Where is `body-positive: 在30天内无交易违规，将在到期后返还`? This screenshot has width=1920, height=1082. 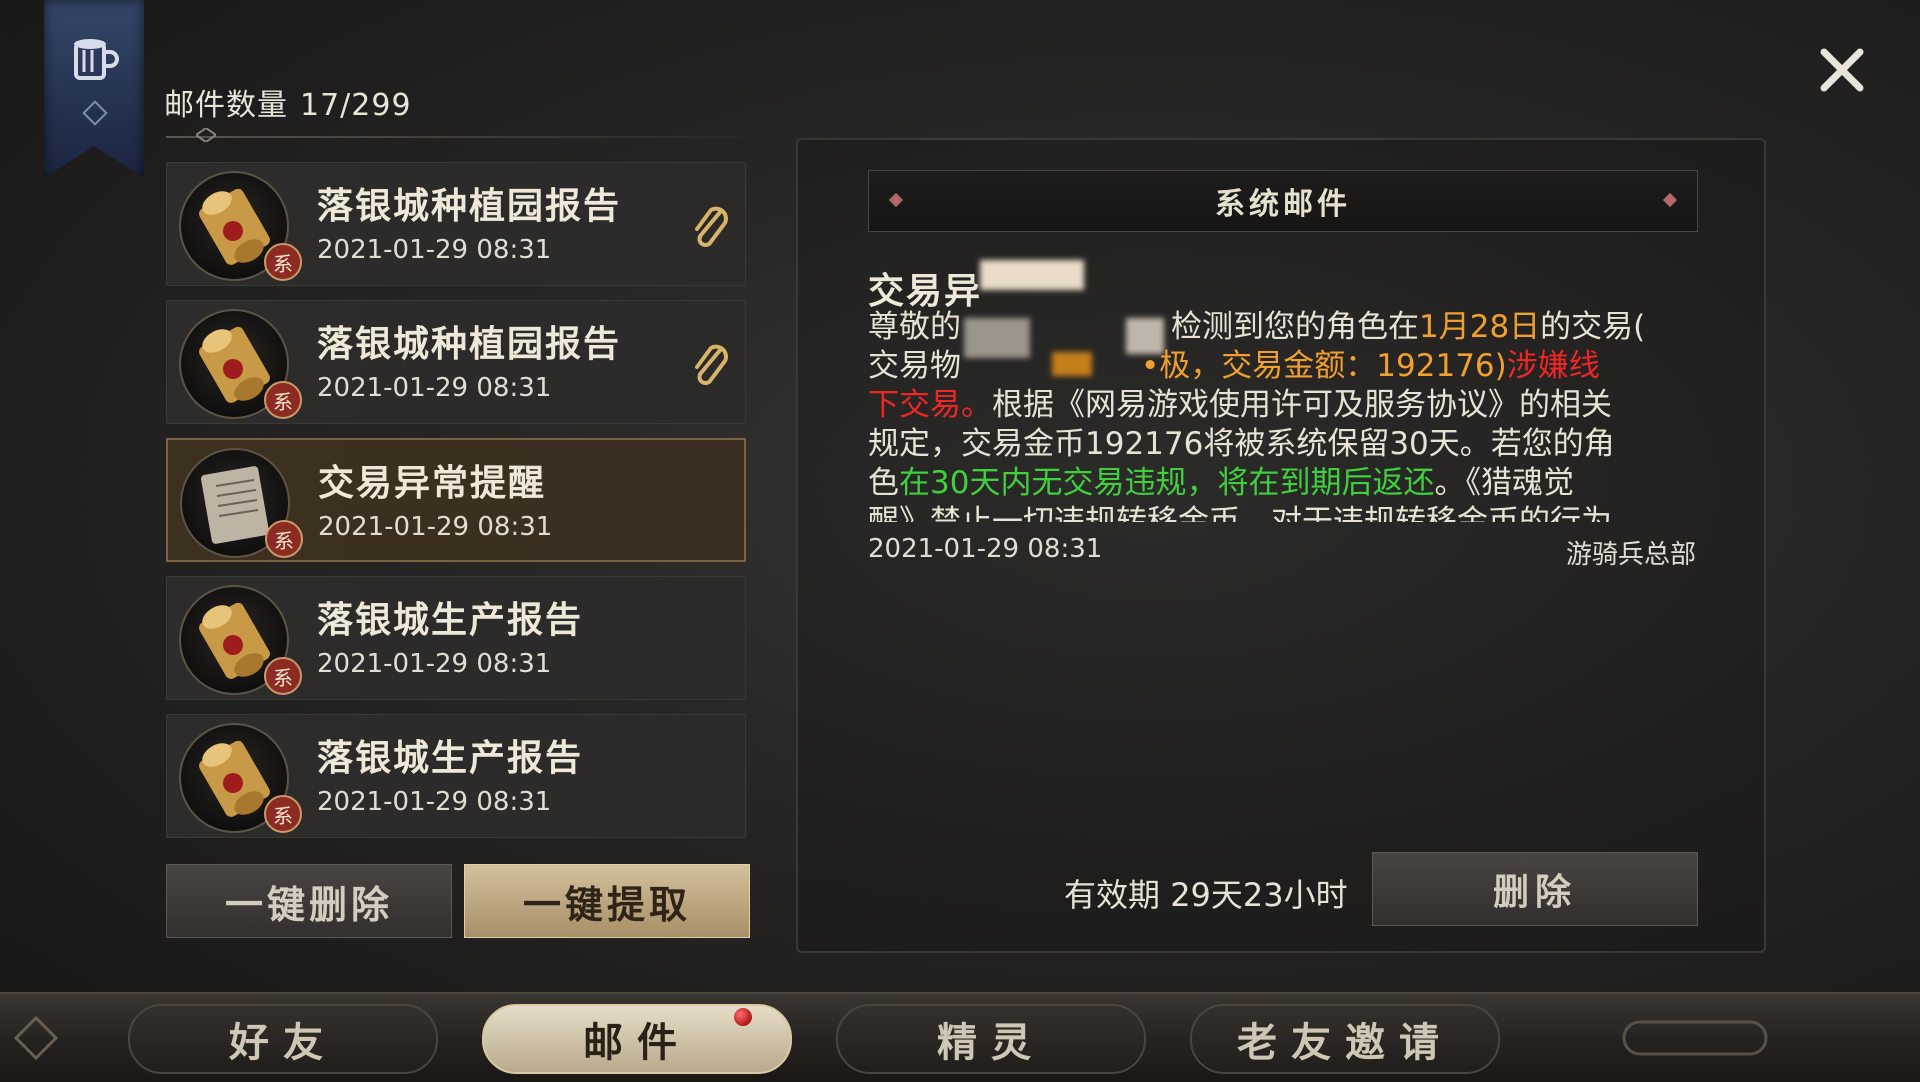
body-positive: 在30天内无交易违规，将在到期后返还 is located at coordinates (1167, 483).